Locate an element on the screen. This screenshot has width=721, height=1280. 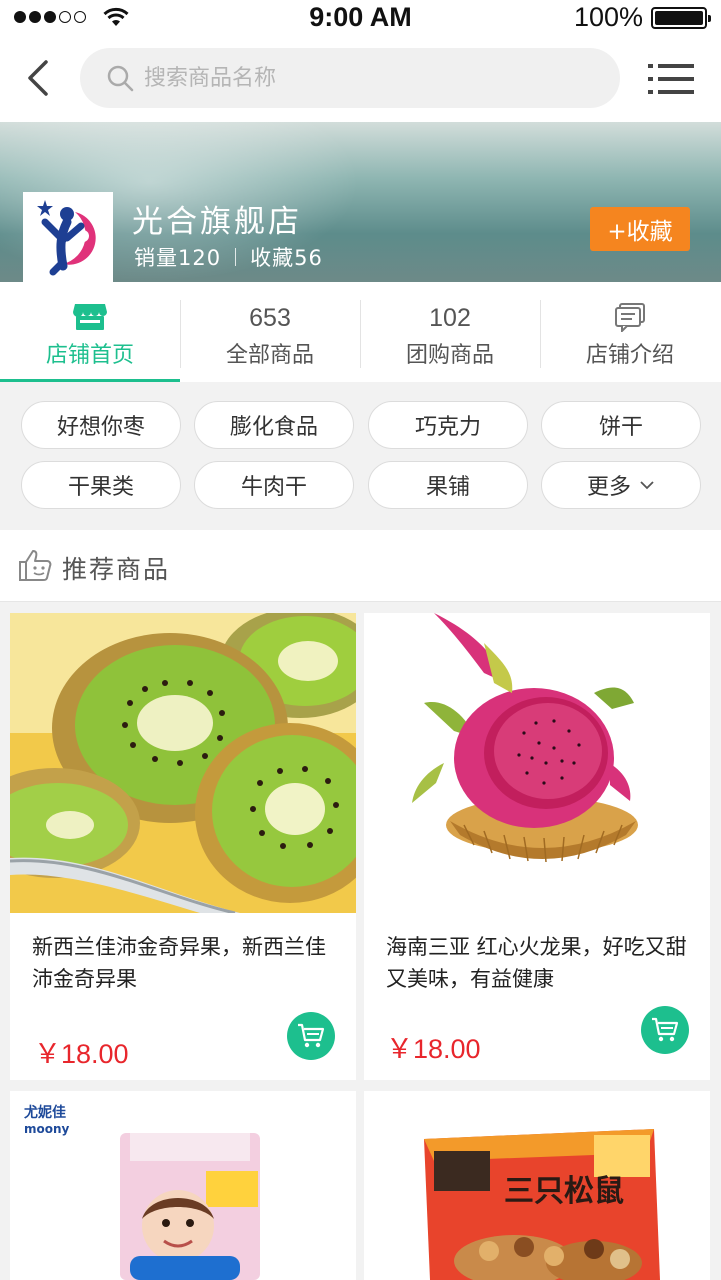
more-categories-button: 更多 is located at coordinates (621, 485).